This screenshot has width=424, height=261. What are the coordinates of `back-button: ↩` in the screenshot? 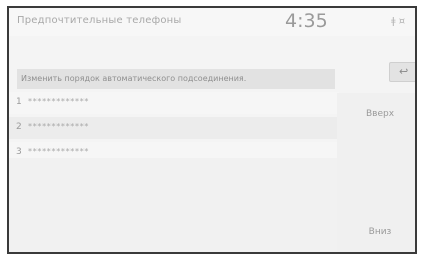 It's located at (402, 72).